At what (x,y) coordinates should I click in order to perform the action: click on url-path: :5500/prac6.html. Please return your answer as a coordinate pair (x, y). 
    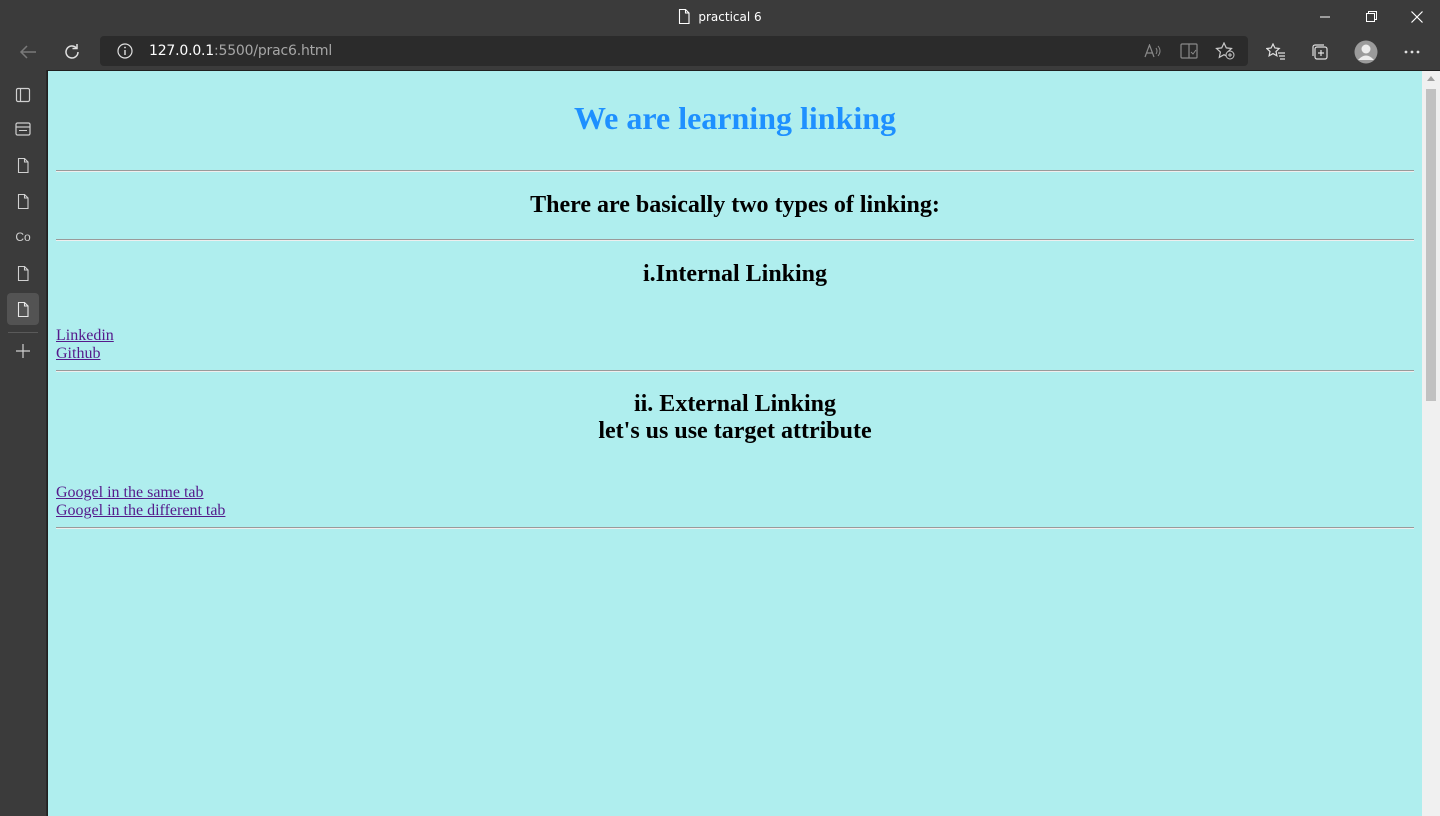
    Looking at the image, I should click on (273, 51).